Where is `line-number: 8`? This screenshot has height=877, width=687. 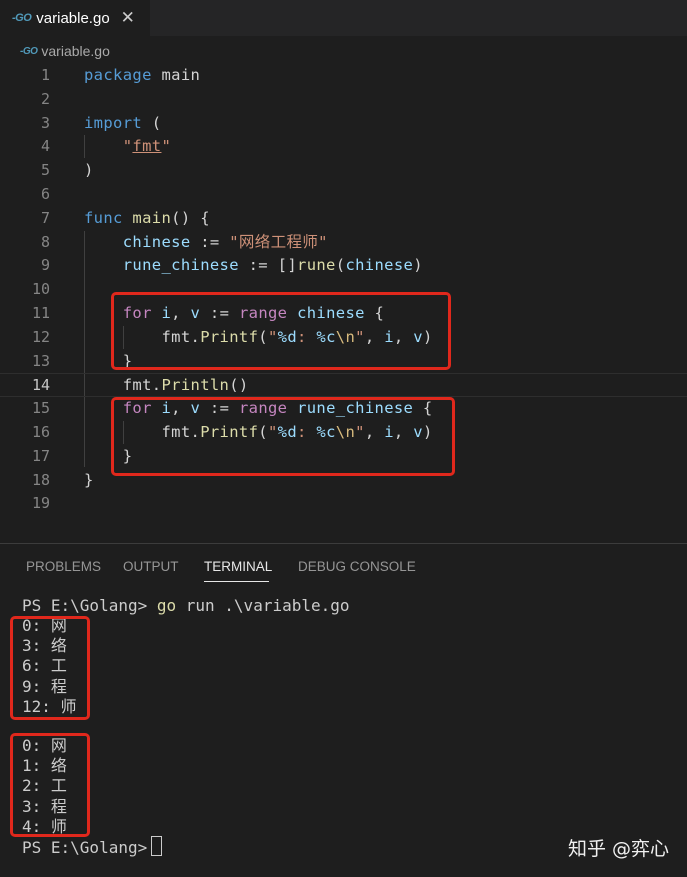 line-number: 8 is located at coordinates (45, 241).